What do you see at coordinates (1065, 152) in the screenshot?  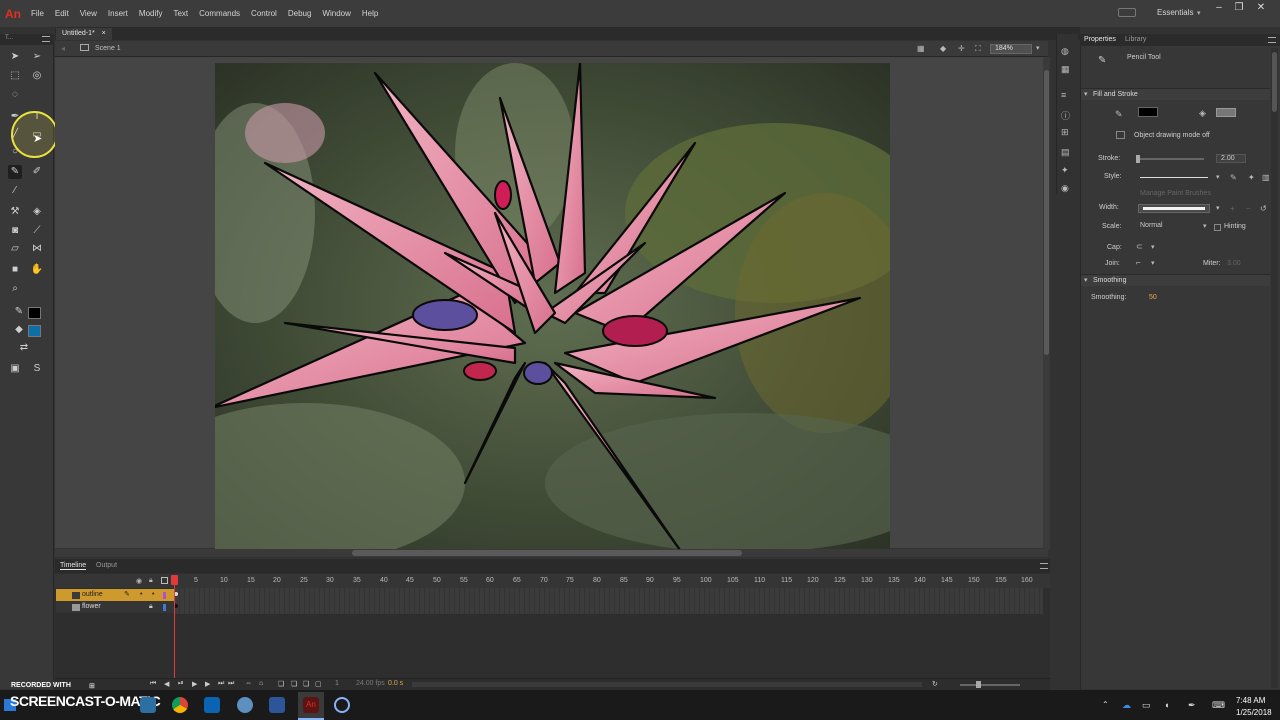 I see `components-panel-icon: ▤` at bounding box center [1065, 152].